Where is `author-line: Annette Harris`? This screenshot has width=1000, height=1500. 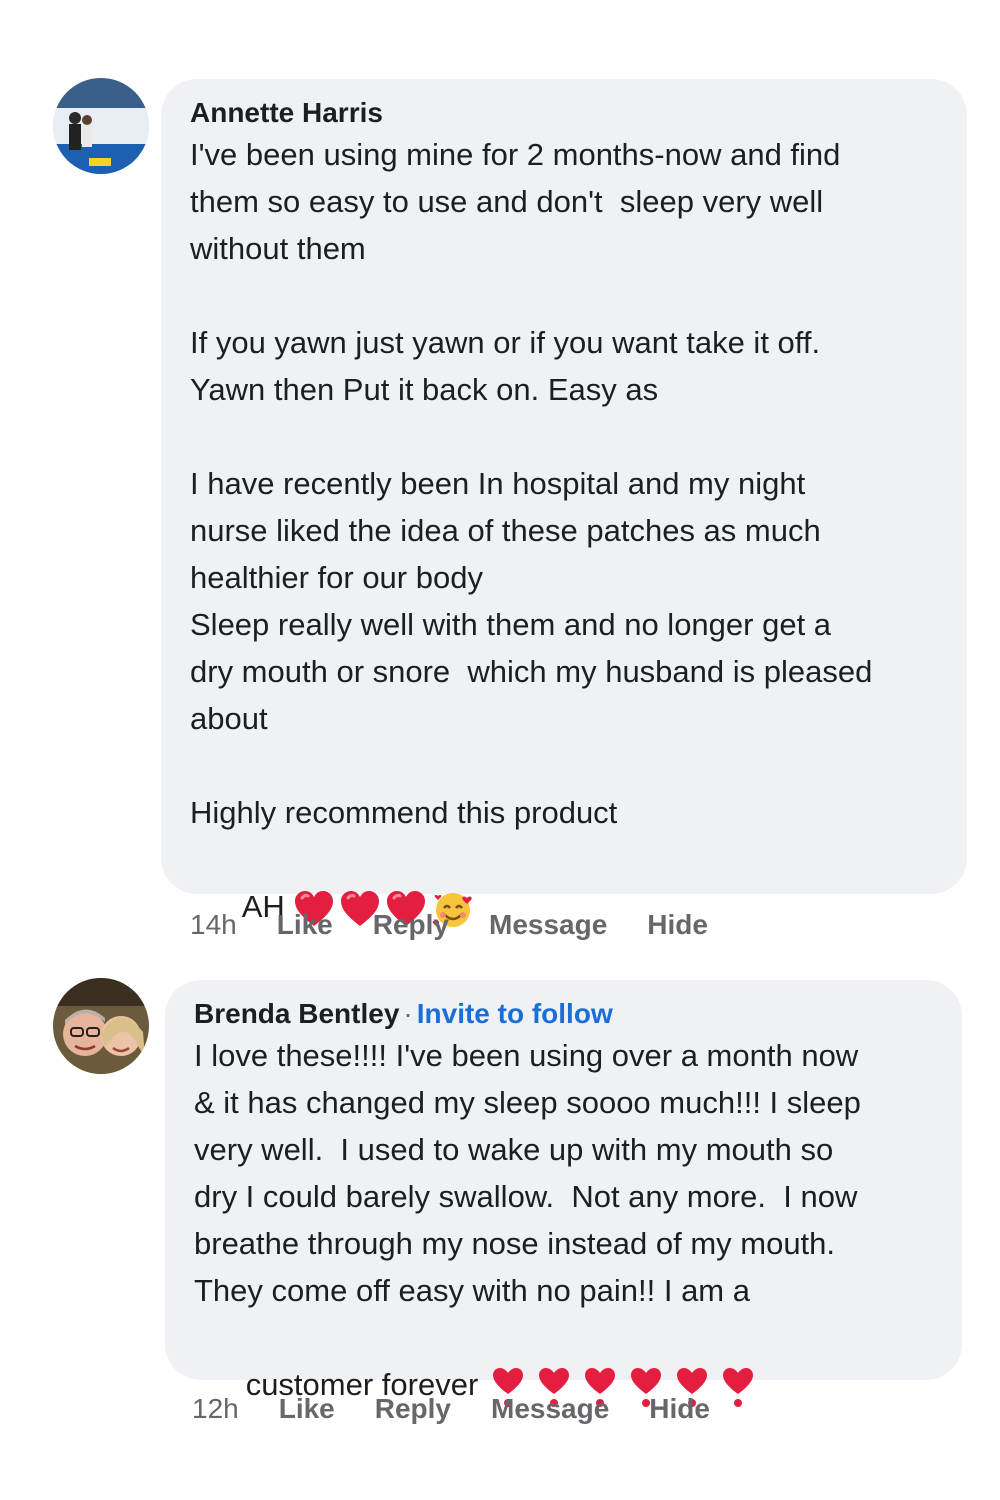 author-line: Annette Harris is located at coordinates (565, 113).